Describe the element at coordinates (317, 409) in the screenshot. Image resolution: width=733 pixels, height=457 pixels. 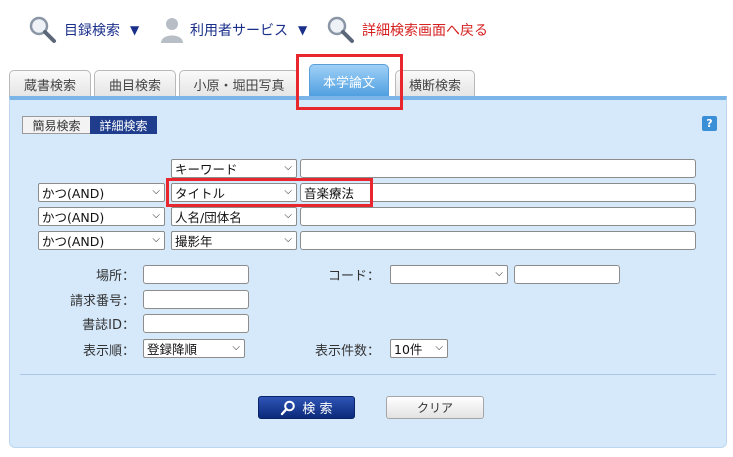
I see `search-button-label: 検 索` at that location.